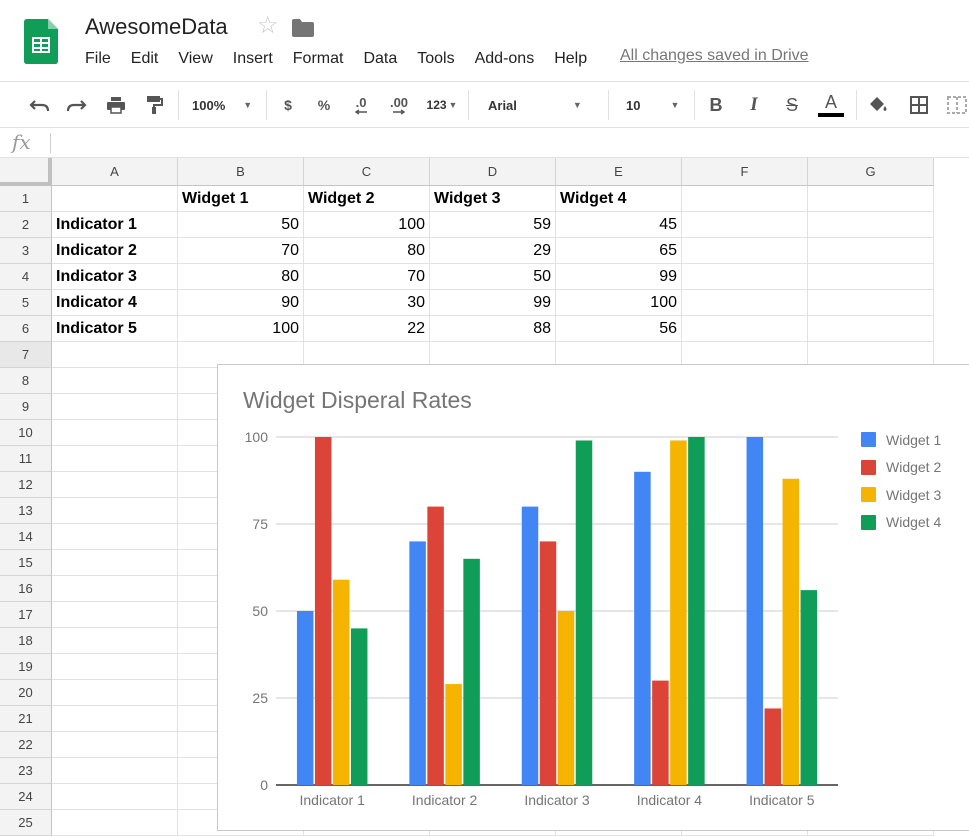  What do you see at coordinates (115, 771) in the screenshot?
I see `cell-a23` at bounding box center [115, 771].